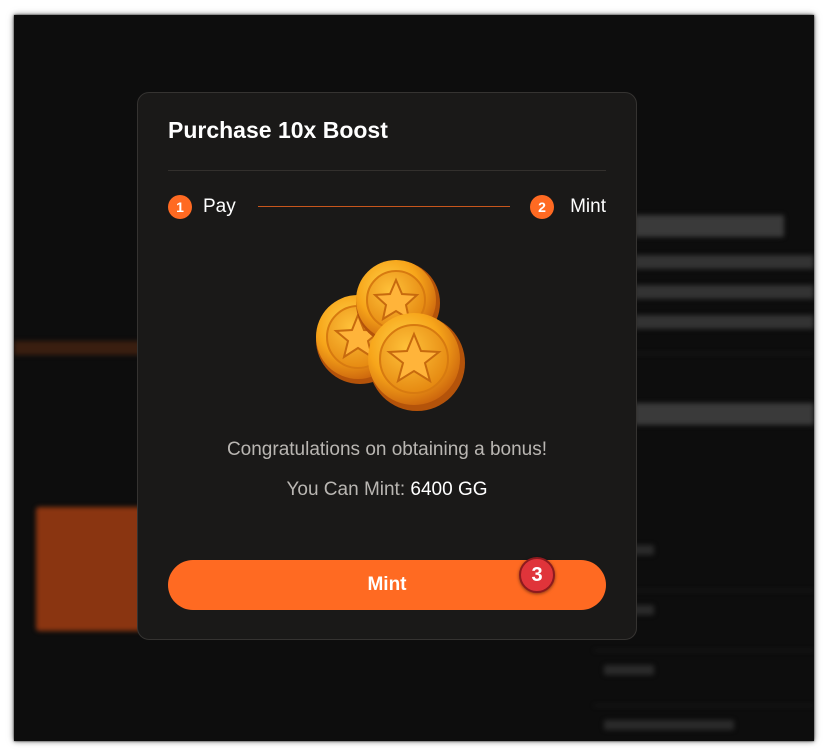 This screenshot has height=756, width=830. Describe the element at coordinates (384, 206) in the screenshot. I see `step-connector` at that location.